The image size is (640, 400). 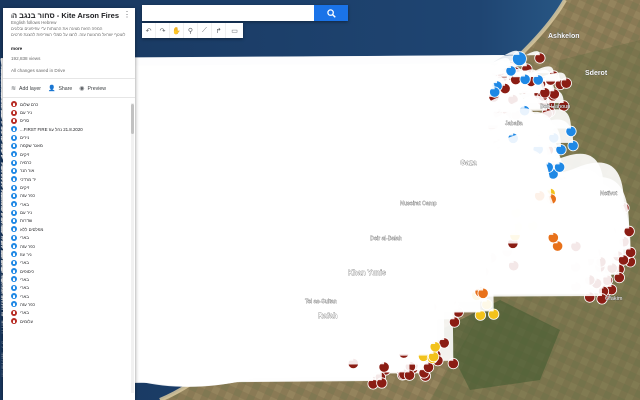 I want to click on add-layer-icon: ≋, so click(x=14, y=89).